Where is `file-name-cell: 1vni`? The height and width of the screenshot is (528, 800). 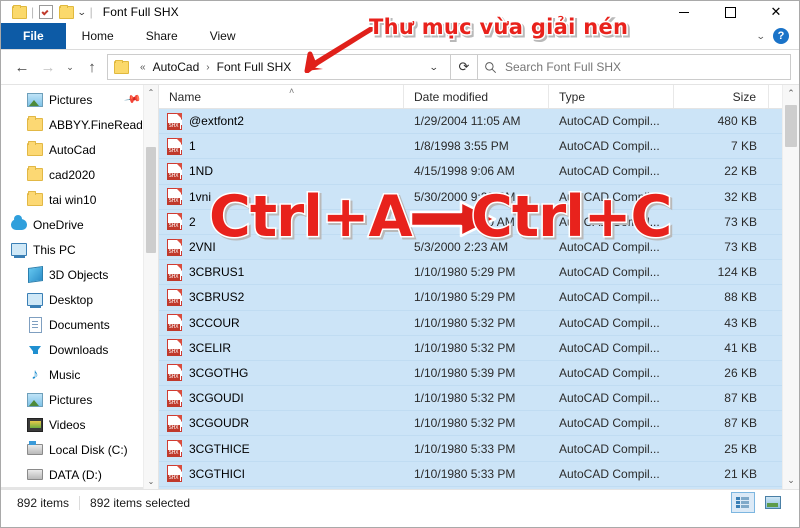 file-name-cell: 1vni is located at coordinates (281, 197).